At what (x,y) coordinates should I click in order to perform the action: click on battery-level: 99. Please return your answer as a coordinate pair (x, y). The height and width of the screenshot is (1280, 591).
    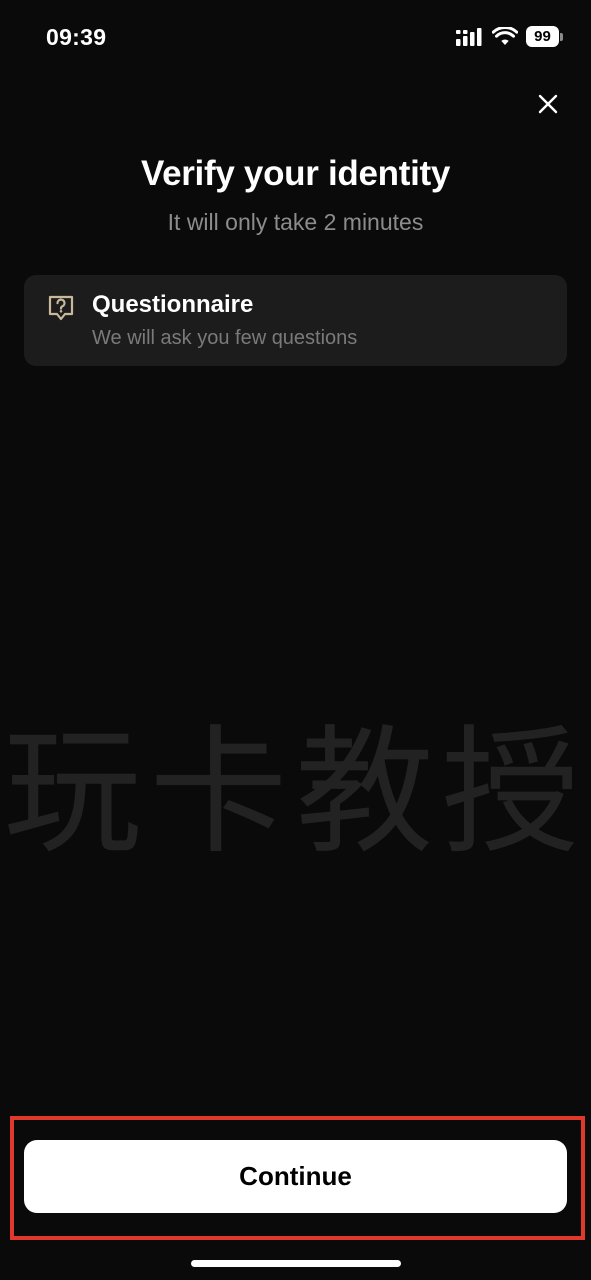
    Looking at the image, I should click on (542, 36).